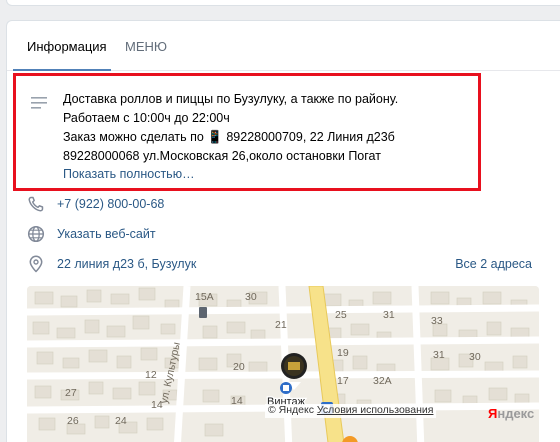 The image size is (560, 442). Describe the element at coordinates (511, 413) in the screenshot. I see `yandex-logo: Яндекс` at that location.